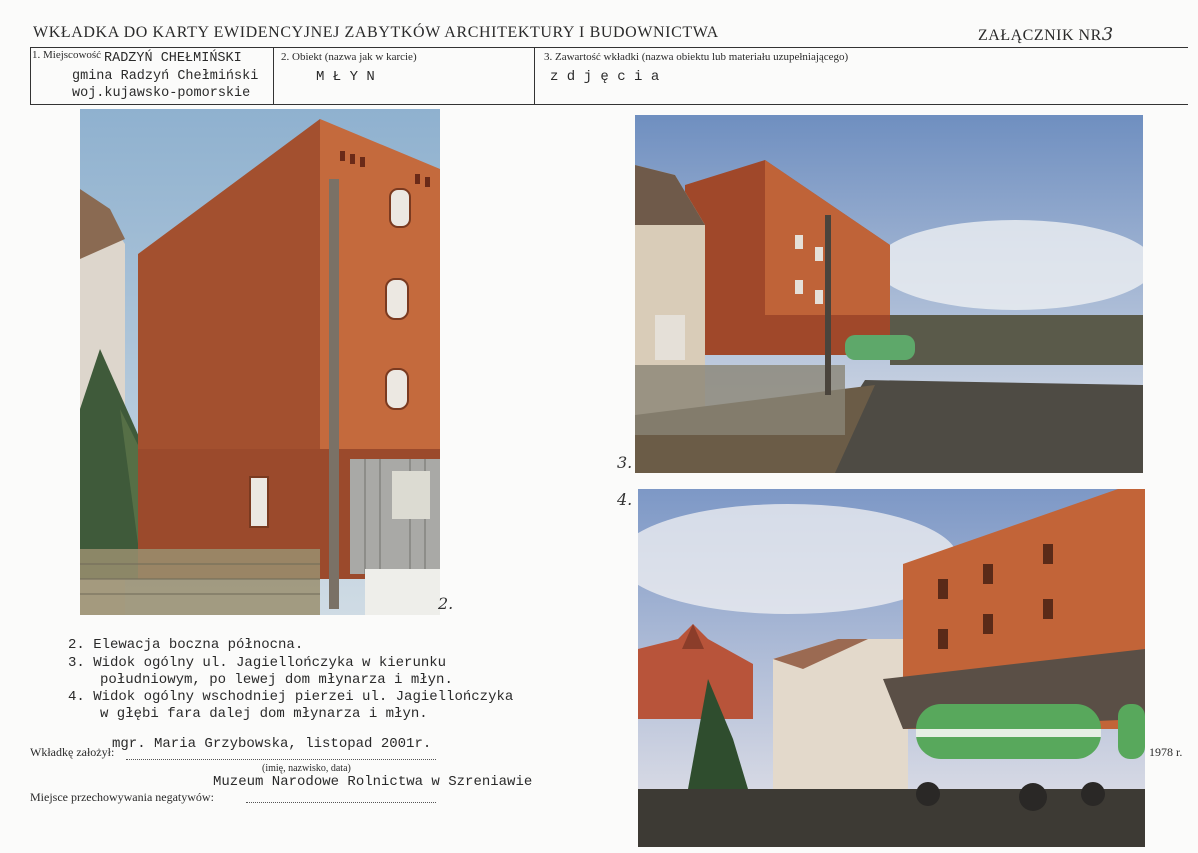  I want to click on author-hint: (imię, nazwisko, data), so click(306, 768).